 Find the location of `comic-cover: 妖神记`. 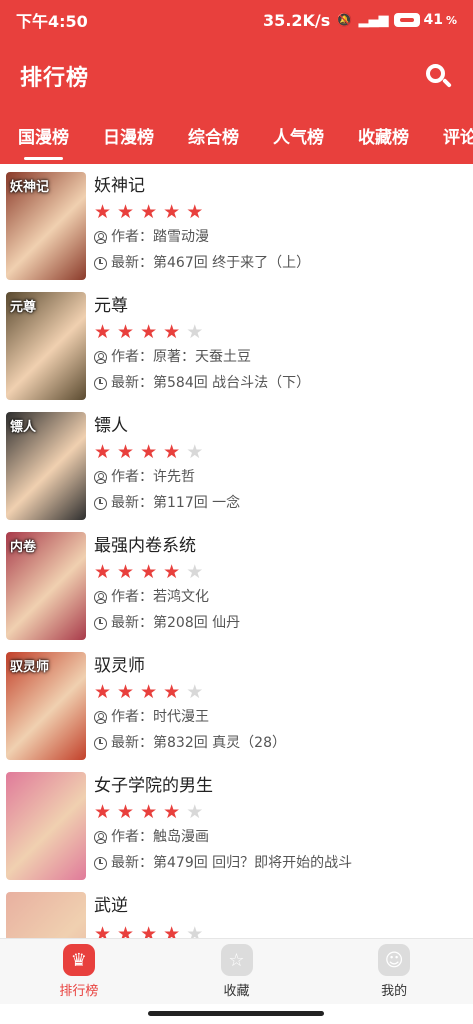

comic-cover: 妖神记 is located at coordinates (46, 226).